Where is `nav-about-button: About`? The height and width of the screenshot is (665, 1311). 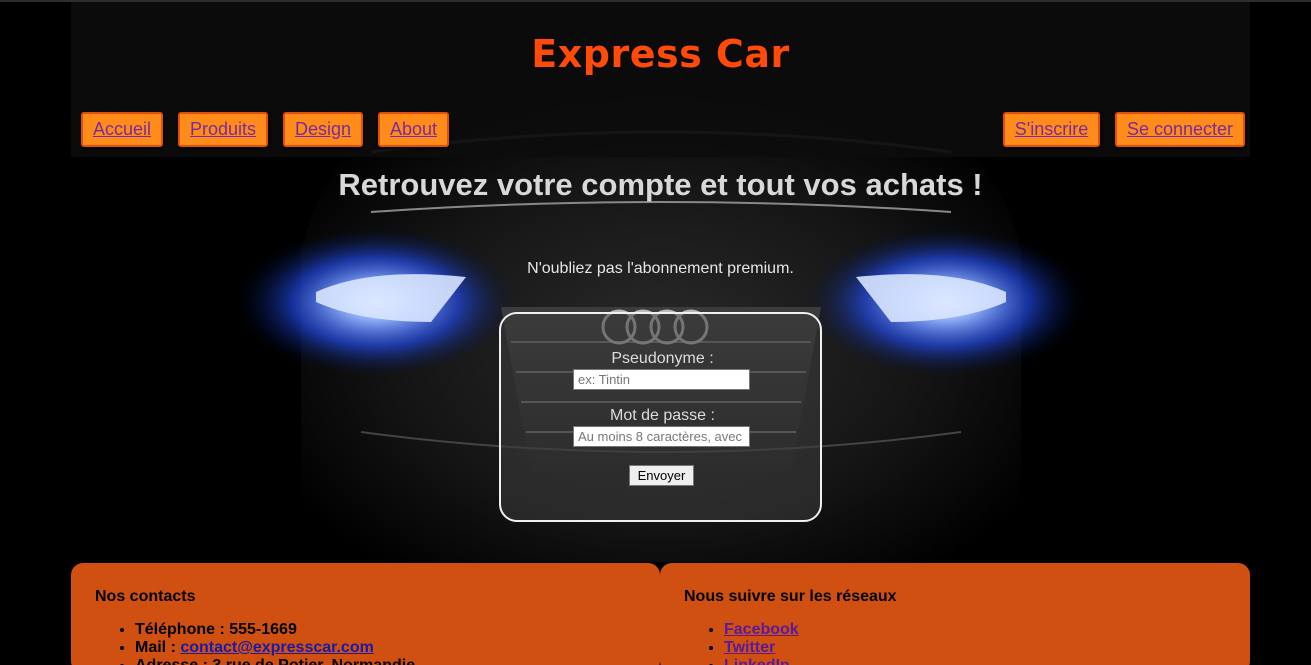
nav-about-button: About is located at coordinates (413, 129).